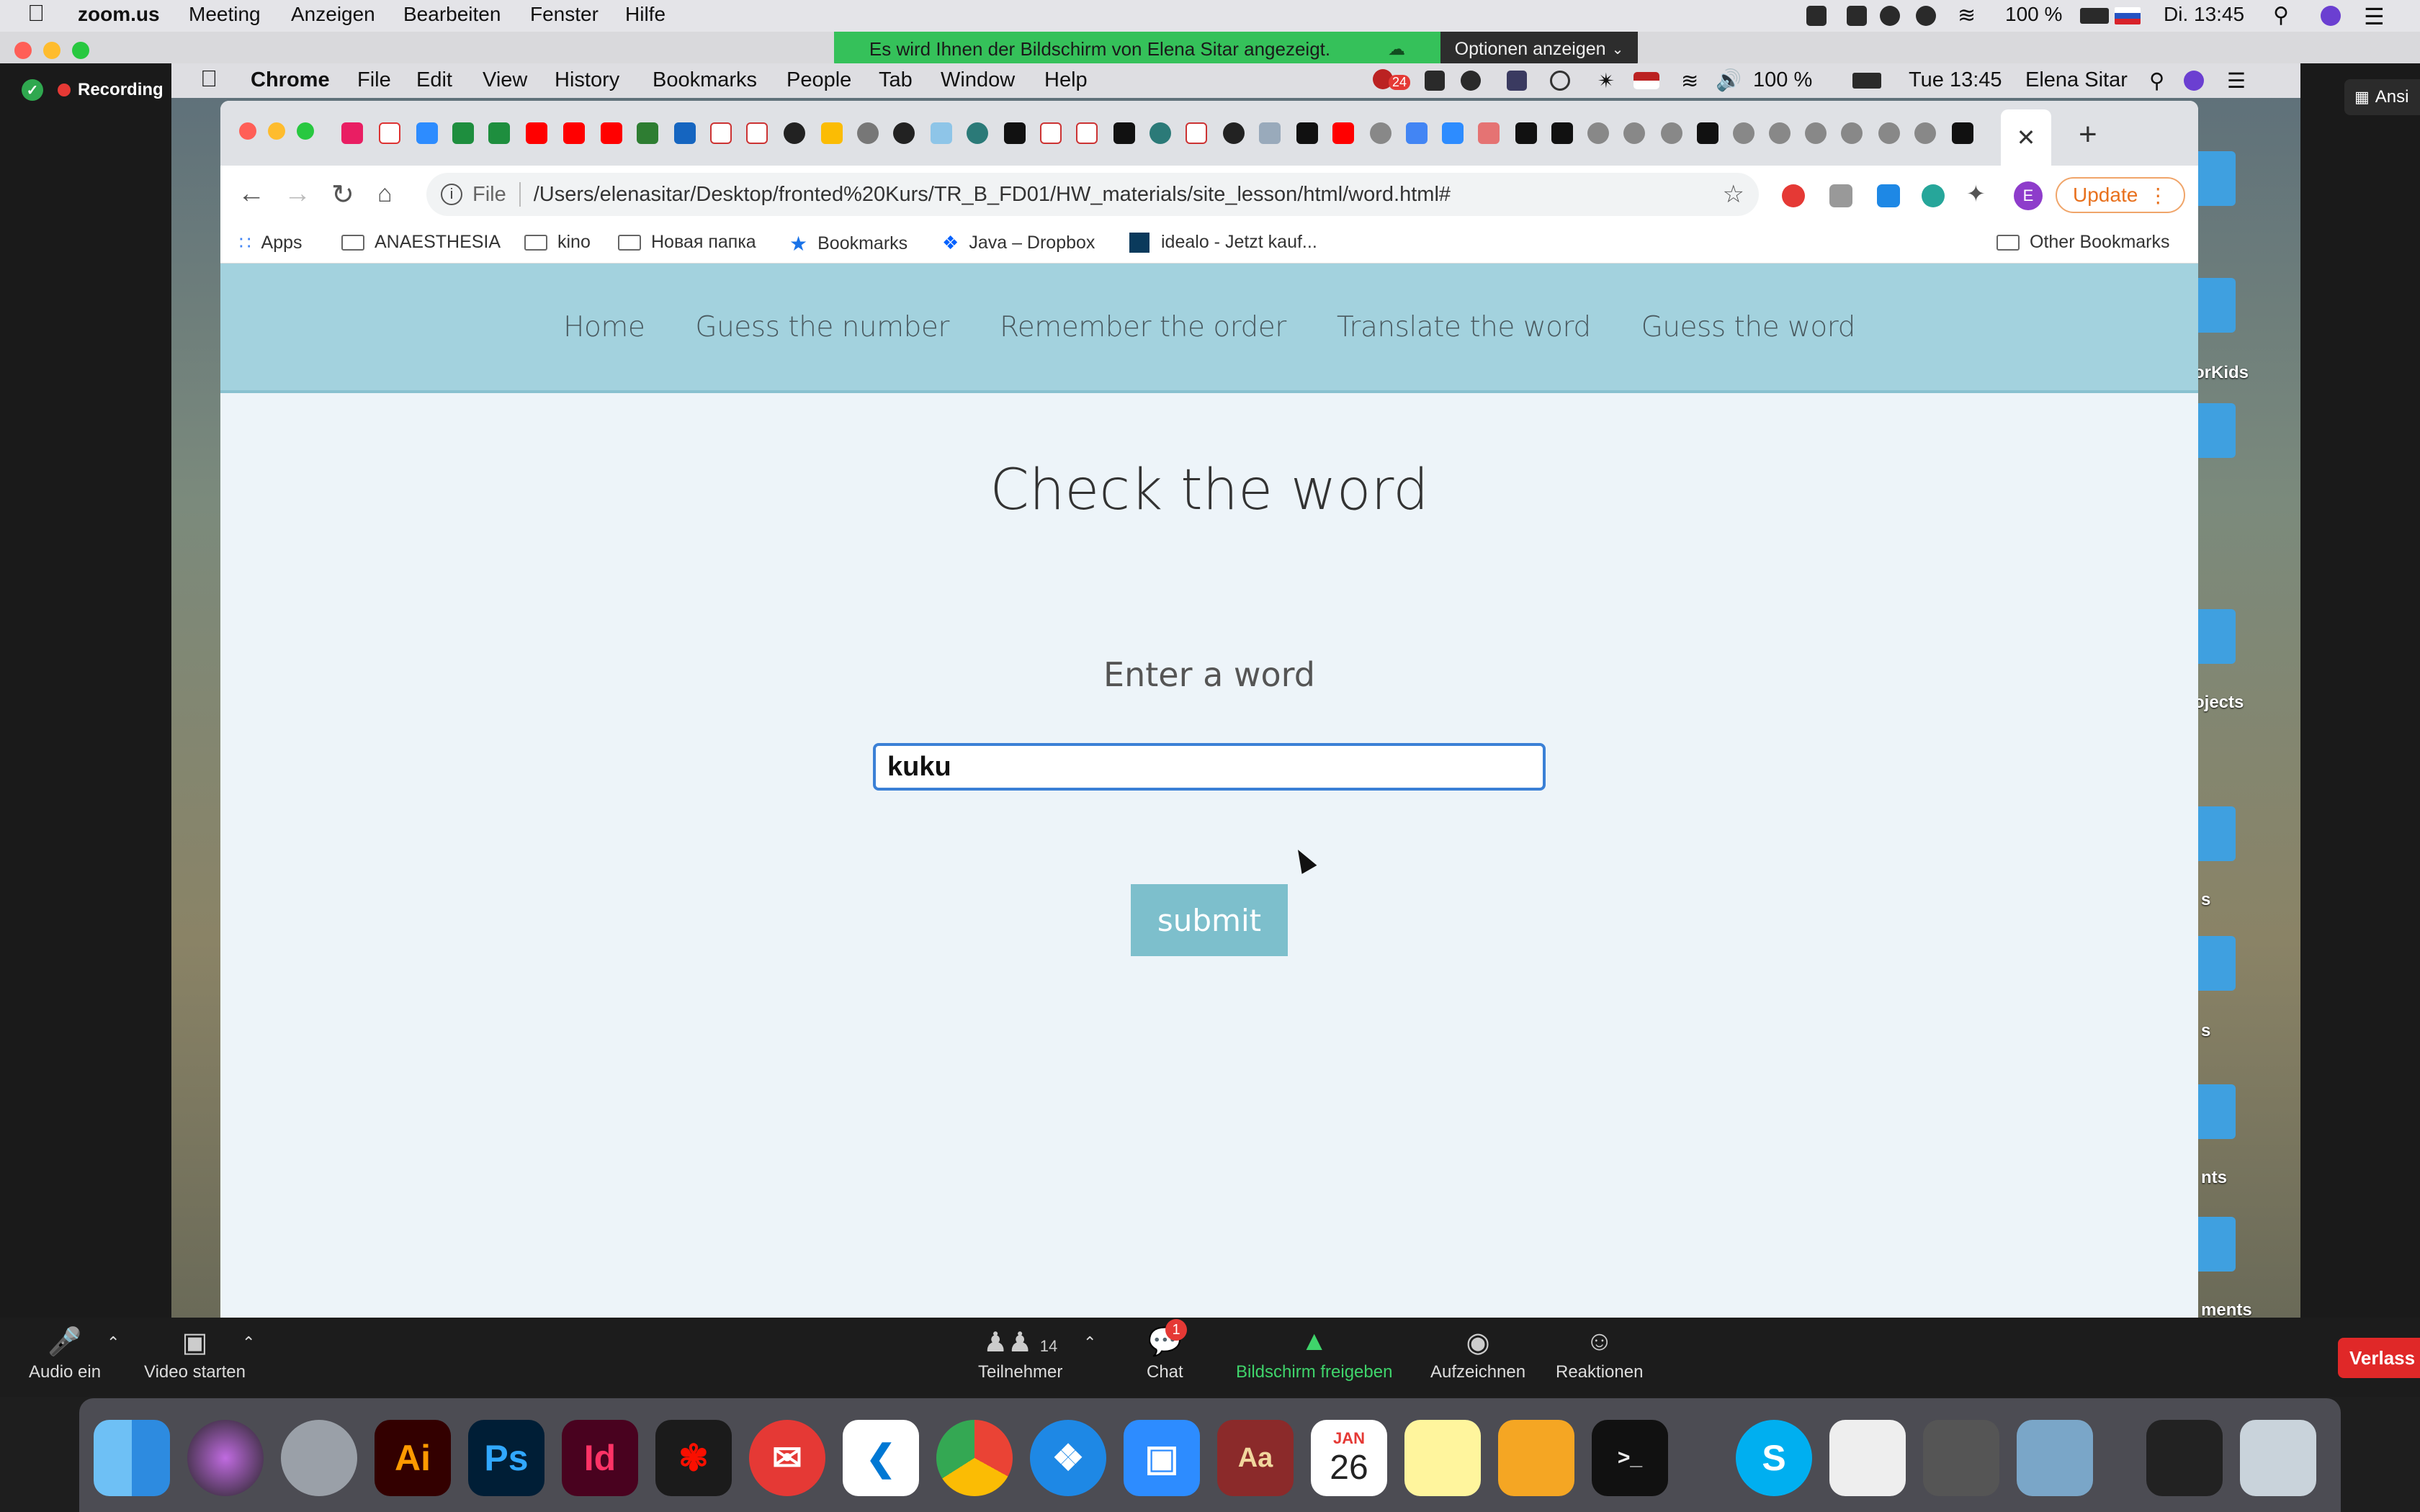 This screenshot has width=2420, height=1512. Describe the element at coordinates (270, 243) in the screenshot. I see `bookmark-apps: ∷ Apps` at that location.